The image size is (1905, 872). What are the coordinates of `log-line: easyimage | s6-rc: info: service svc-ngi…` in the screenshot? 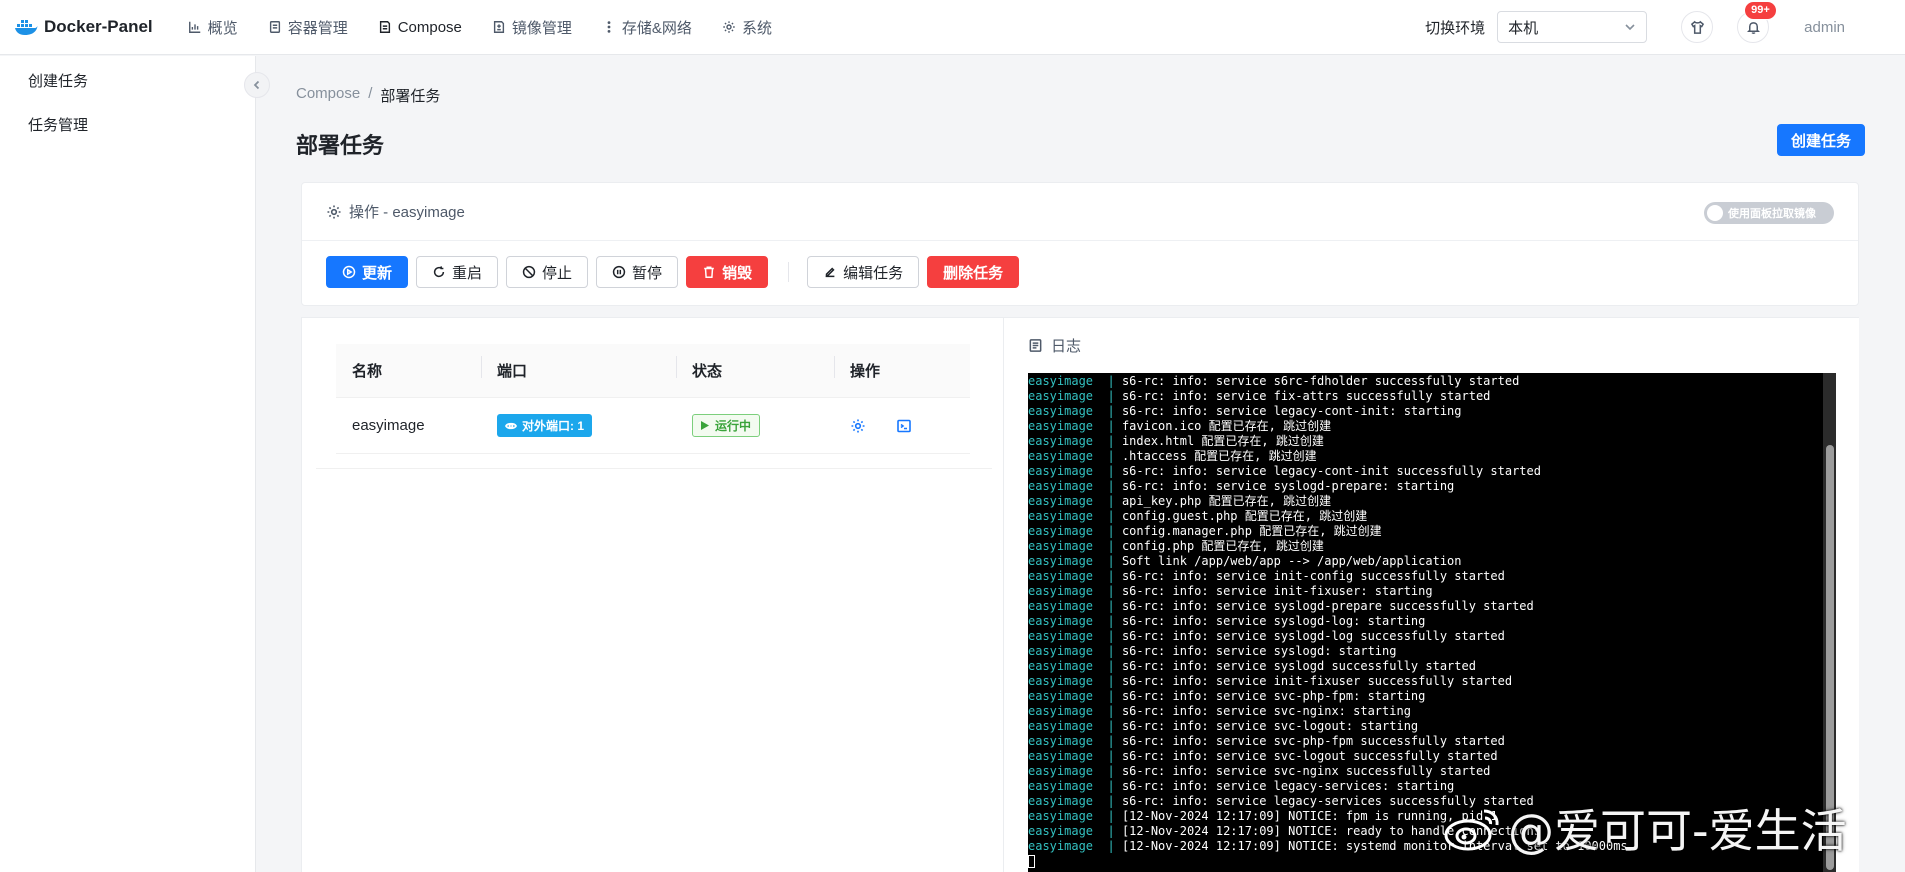 It's located at (1432, 771).